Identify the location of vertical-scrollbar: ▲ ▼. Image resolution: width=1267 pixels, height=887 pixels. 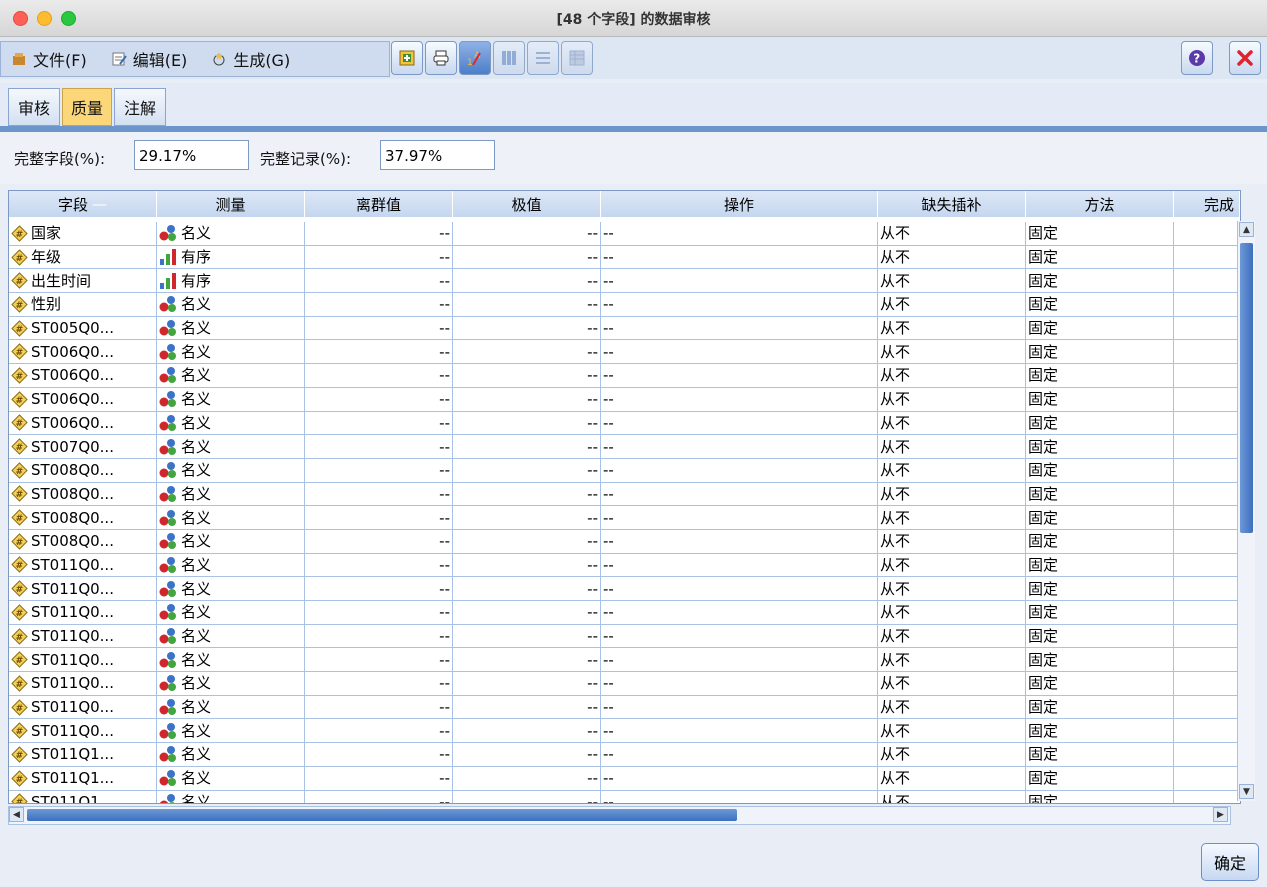
(1246, 511).